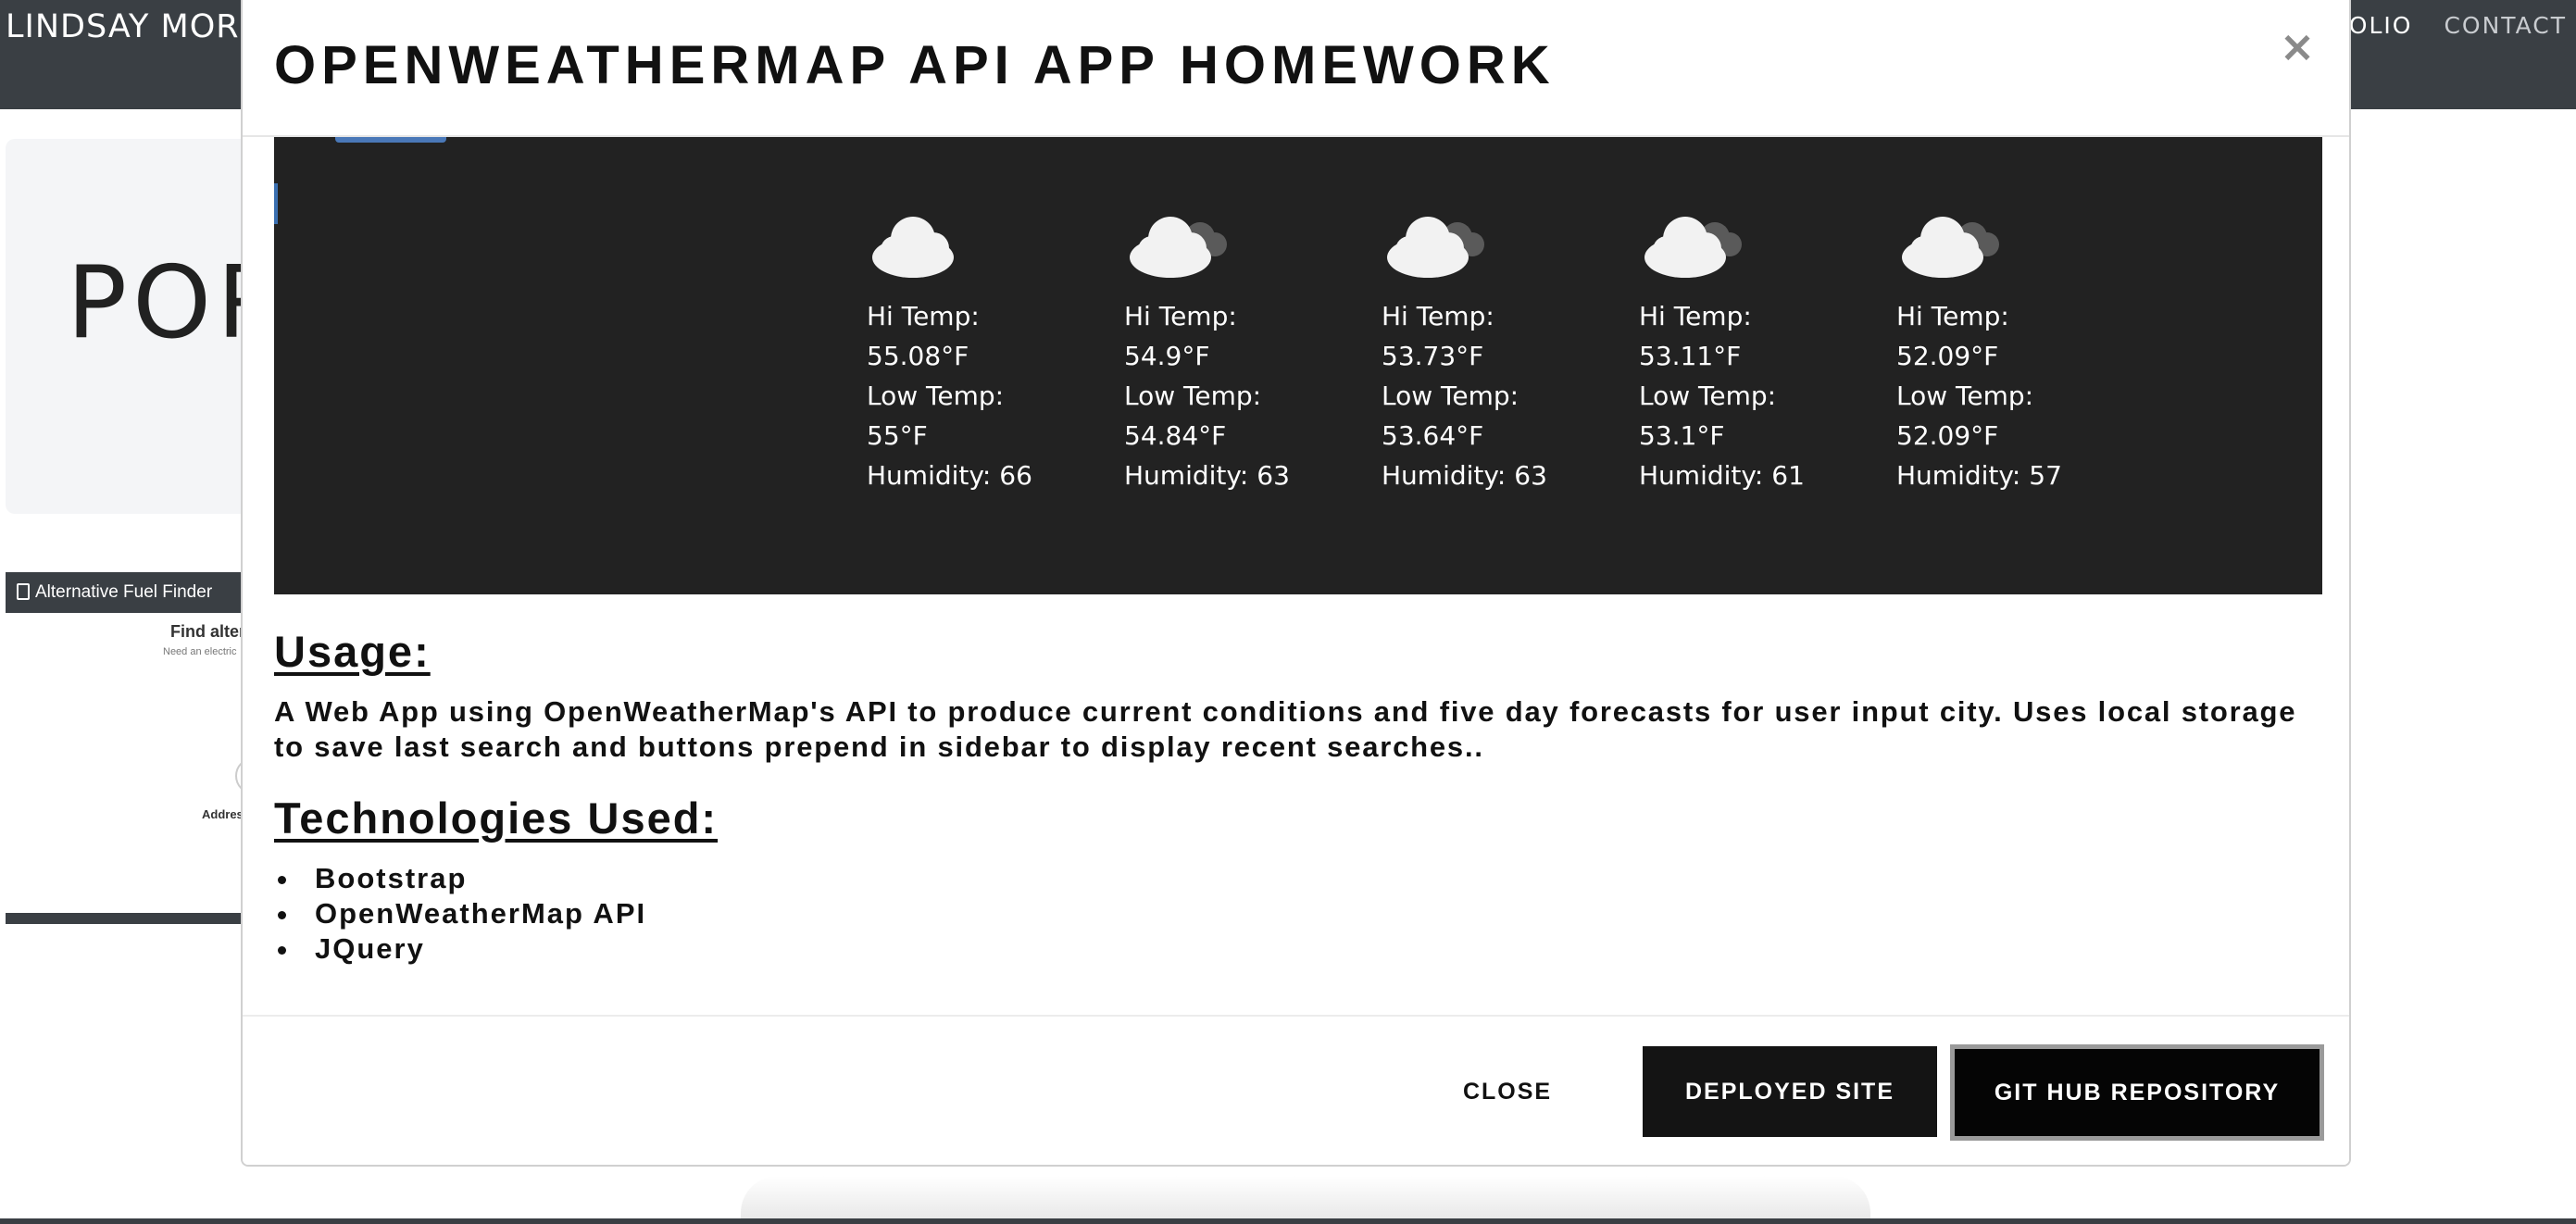 The height and width of the screenshot is (1224, 2576). Describe the element at coordinates (1690, 356) in the screenshot. I see `hi-temp-value: 53.11°F` at that location.